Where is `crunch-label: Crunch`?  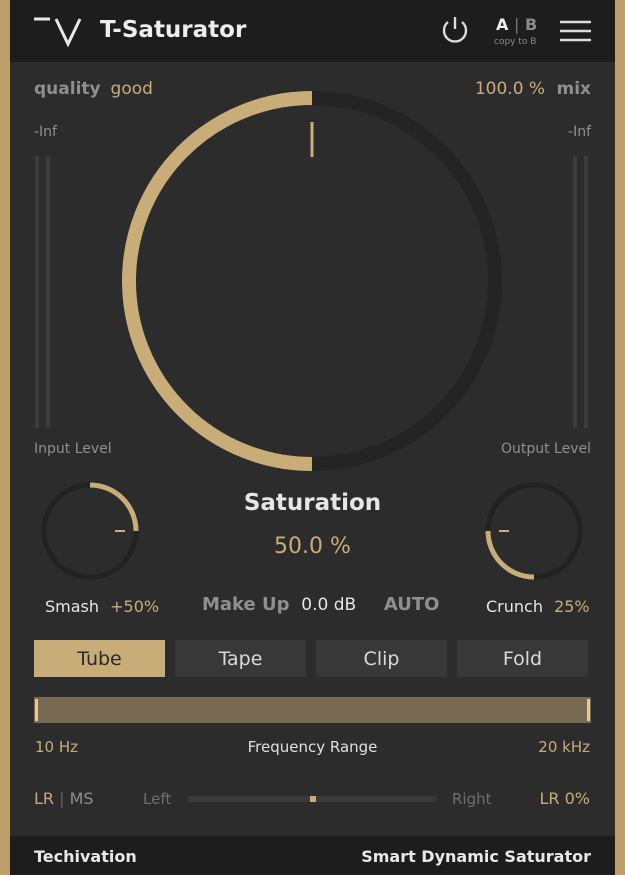 crunch-label: Crunch is located at coordinates (514, 606).